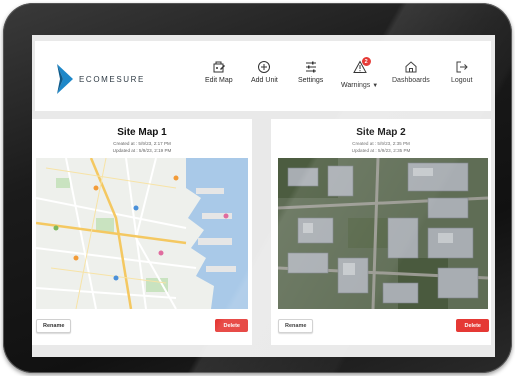  Describe the element at coordinates (65, 79) in the screenshot. I see `ecomesure-logo-icon` at that location.